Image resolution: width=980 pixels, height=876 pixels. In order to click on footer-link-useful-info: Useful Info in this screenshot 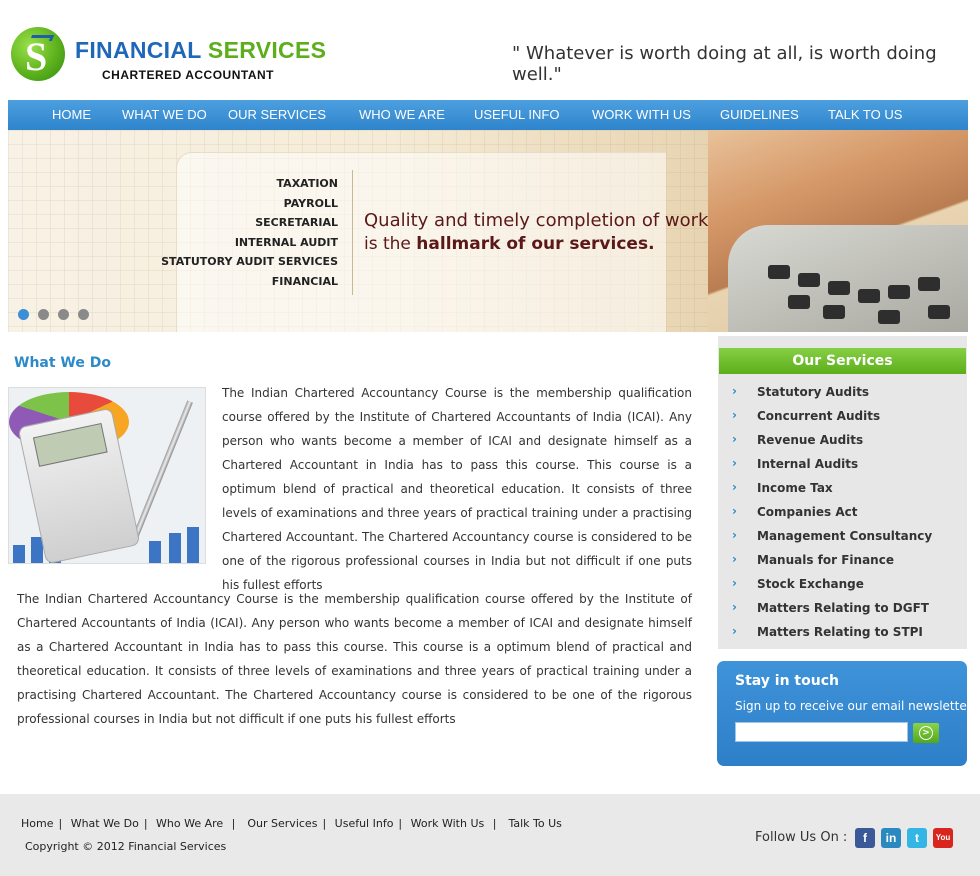, I will do `click(364, 823)`.